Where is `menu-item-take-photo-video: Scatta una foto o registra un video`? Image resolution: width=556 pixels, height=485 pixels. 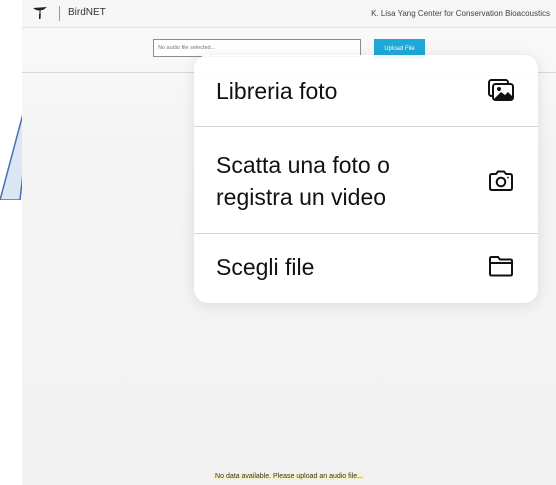
menu-item-take-photo-video: Scatta una foto o registra un video is located at coordinates (366, 179).